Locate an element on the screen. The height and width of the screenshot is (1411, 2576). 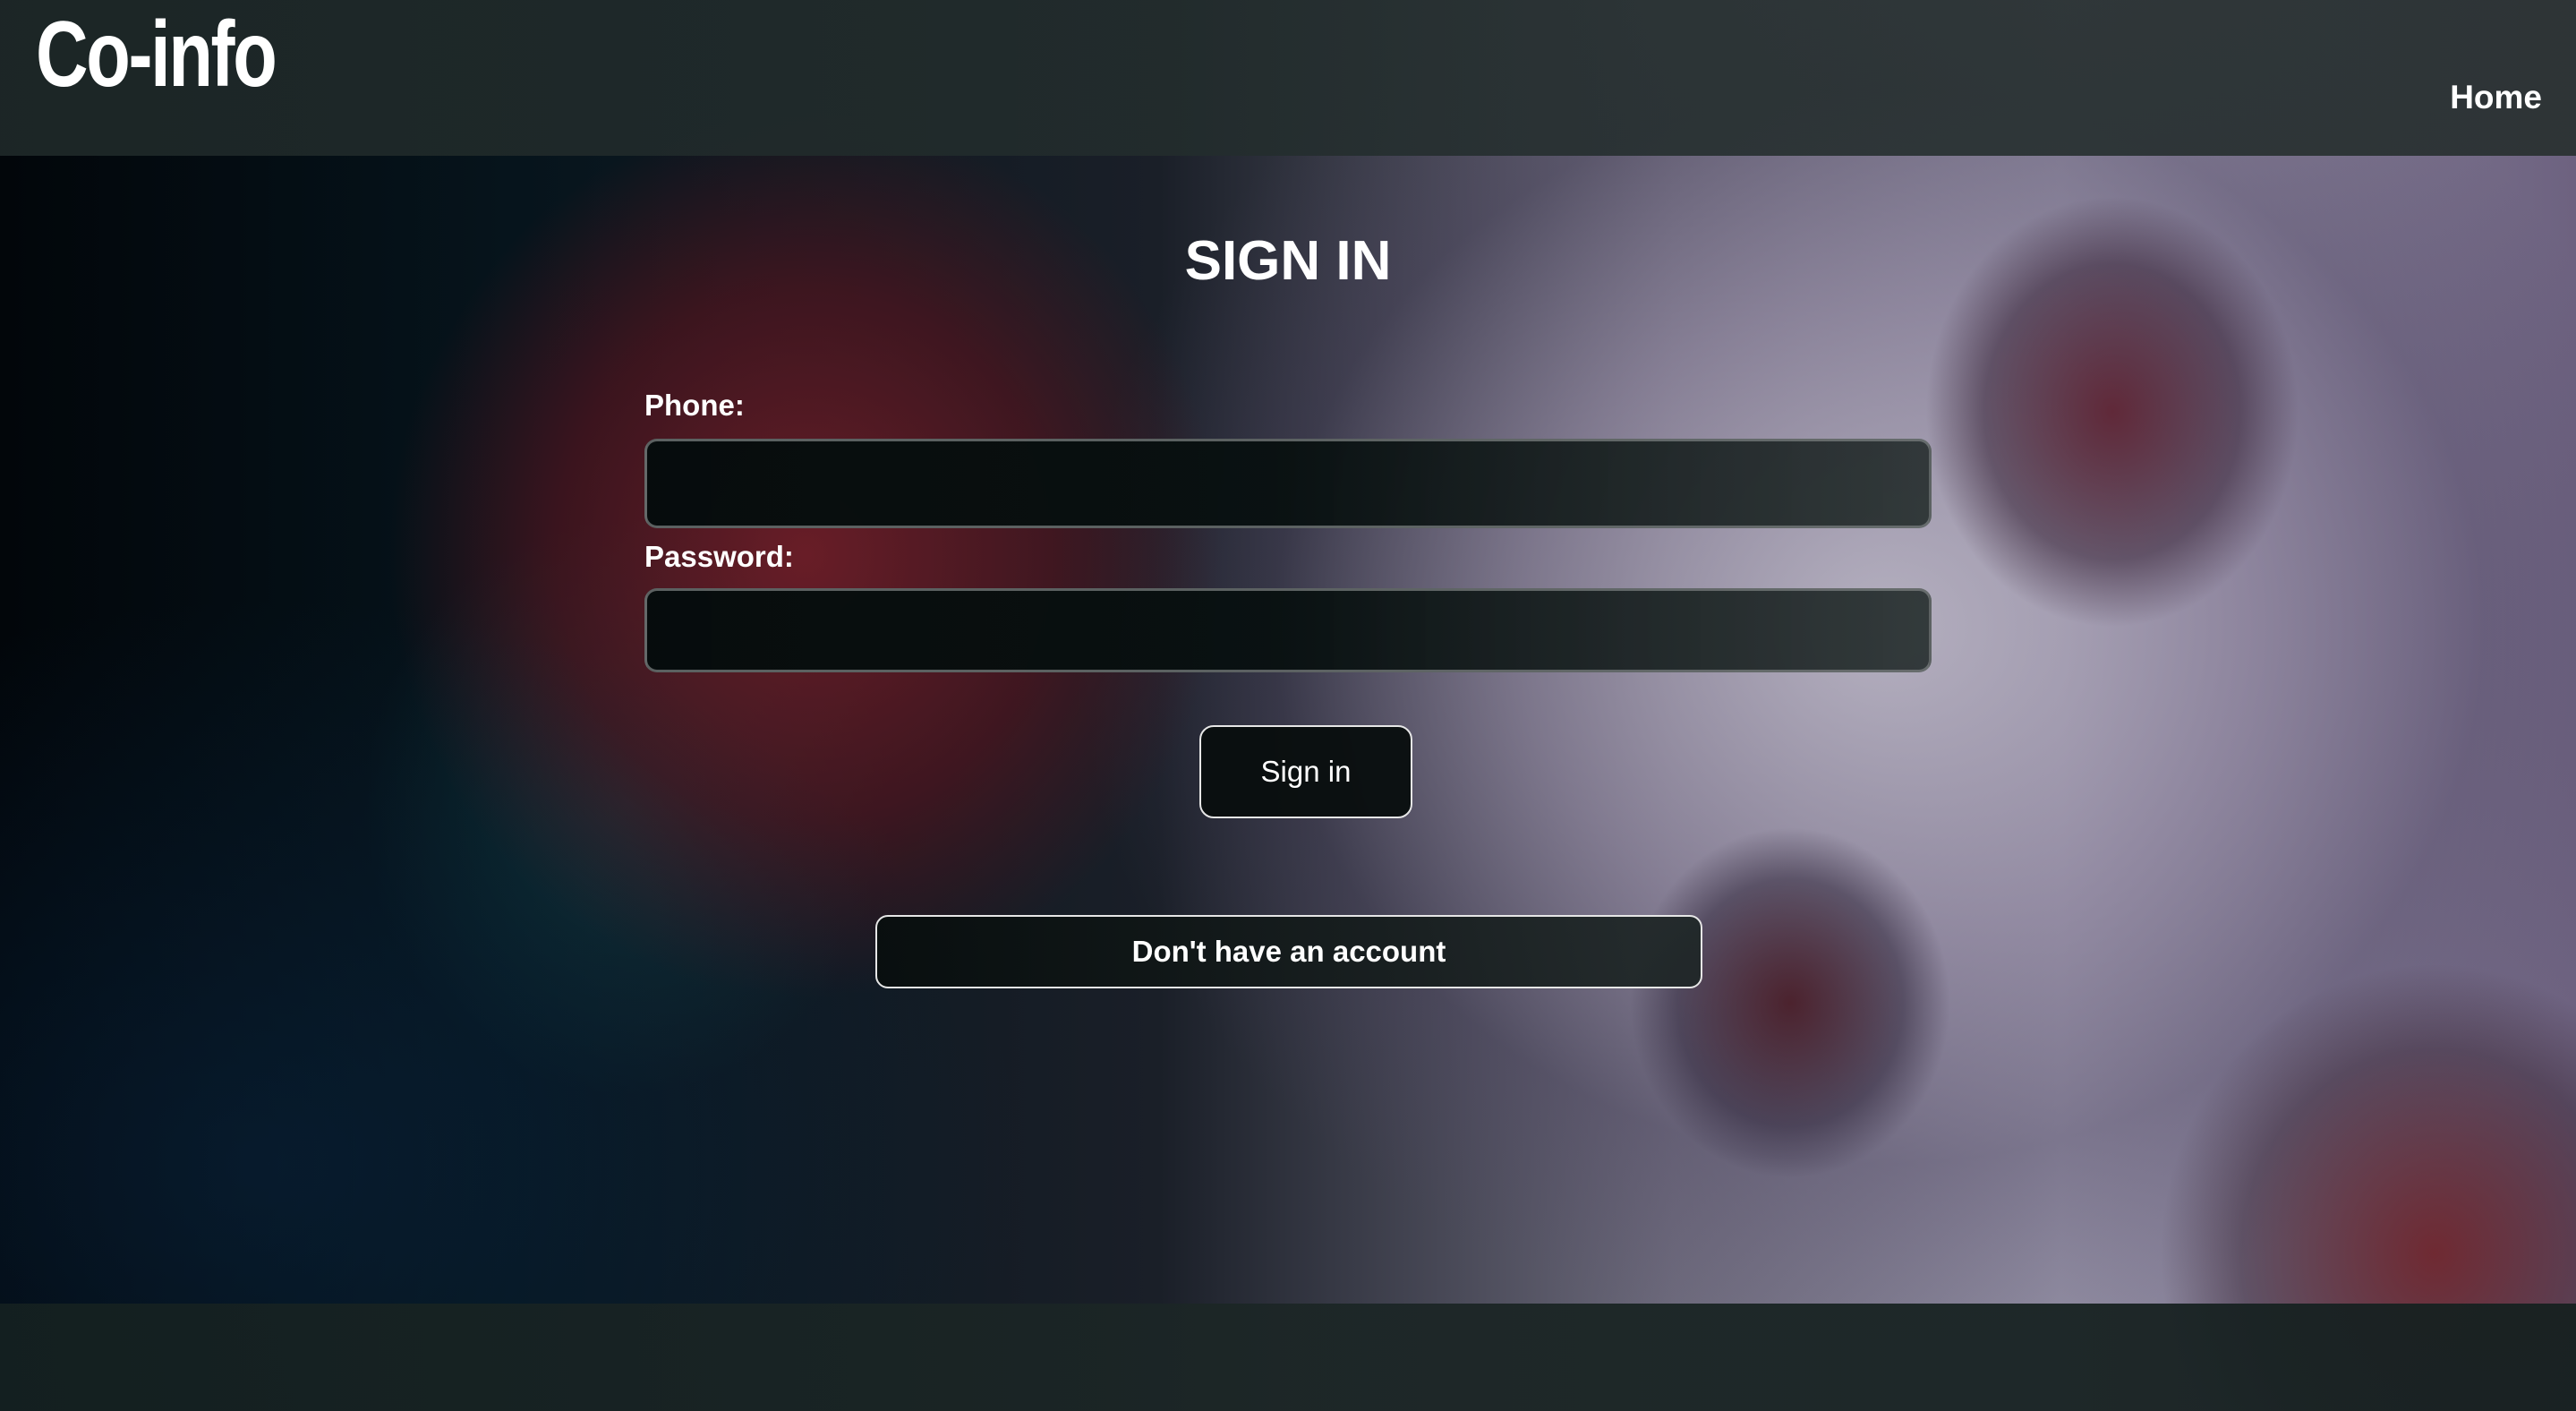
nav-link-home: Home is located at coordinates (2496, 97).